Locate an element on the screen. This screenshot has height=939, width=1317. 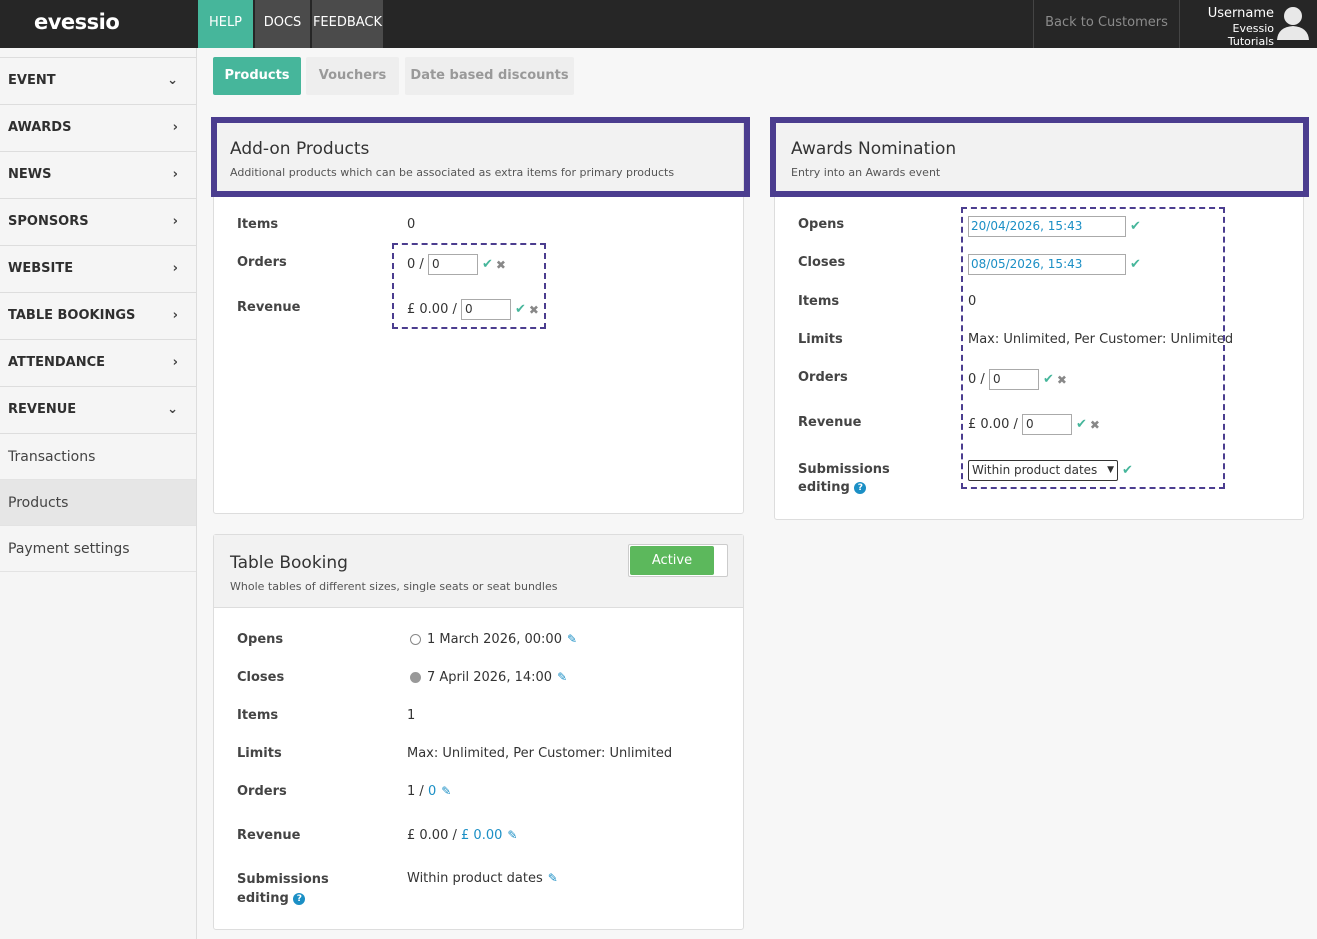
sidebar-subitem-transactions: Transactions is located at coordinates (98, 457).